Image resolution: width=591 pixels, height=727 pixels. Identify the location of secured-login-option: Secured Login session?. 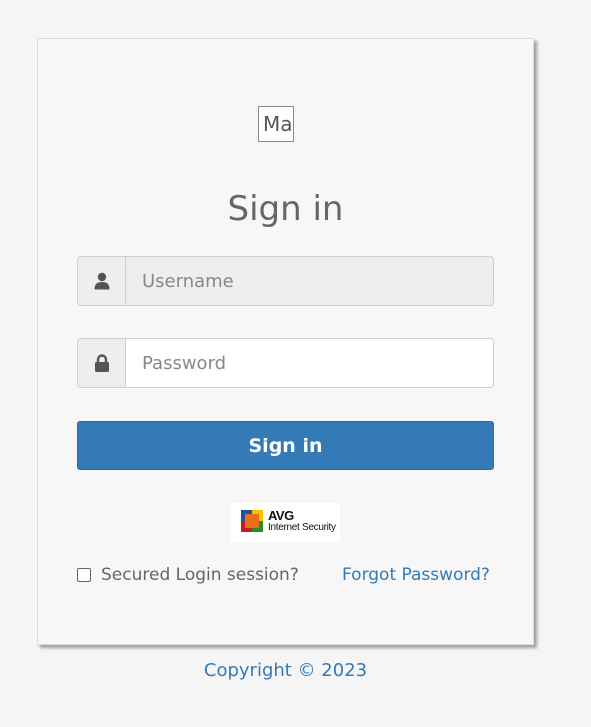
(188, 575).